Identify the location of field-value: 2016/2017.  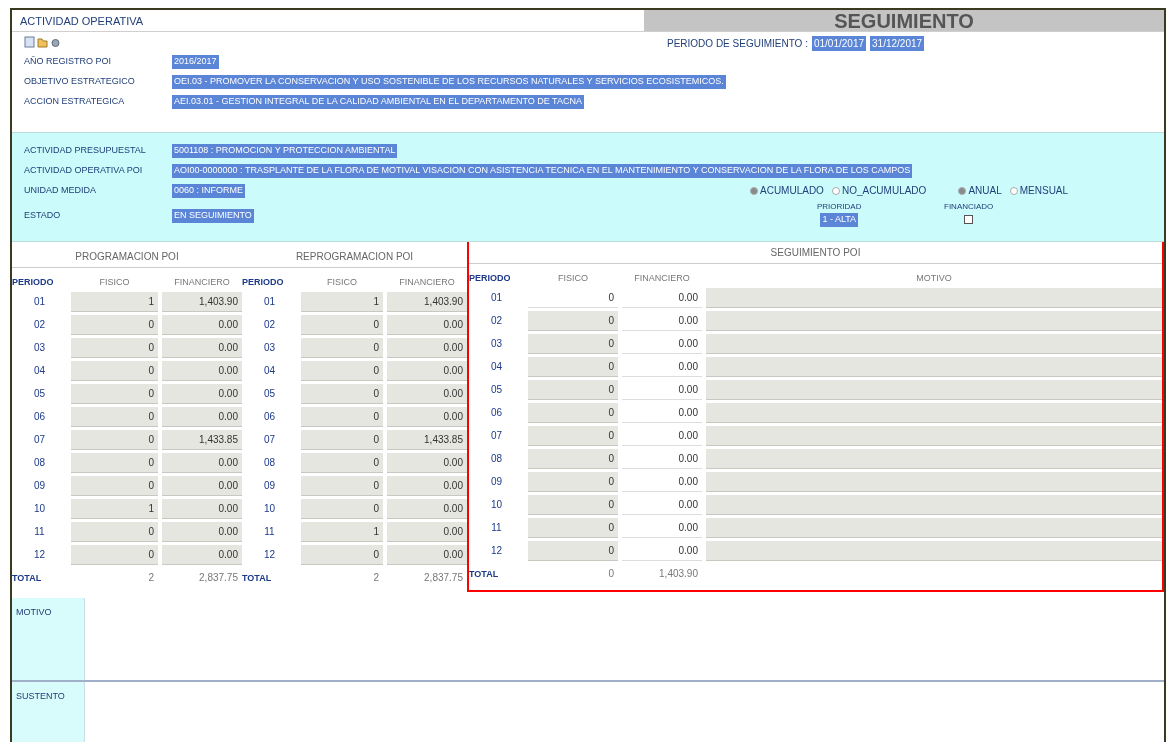
(195, 62).